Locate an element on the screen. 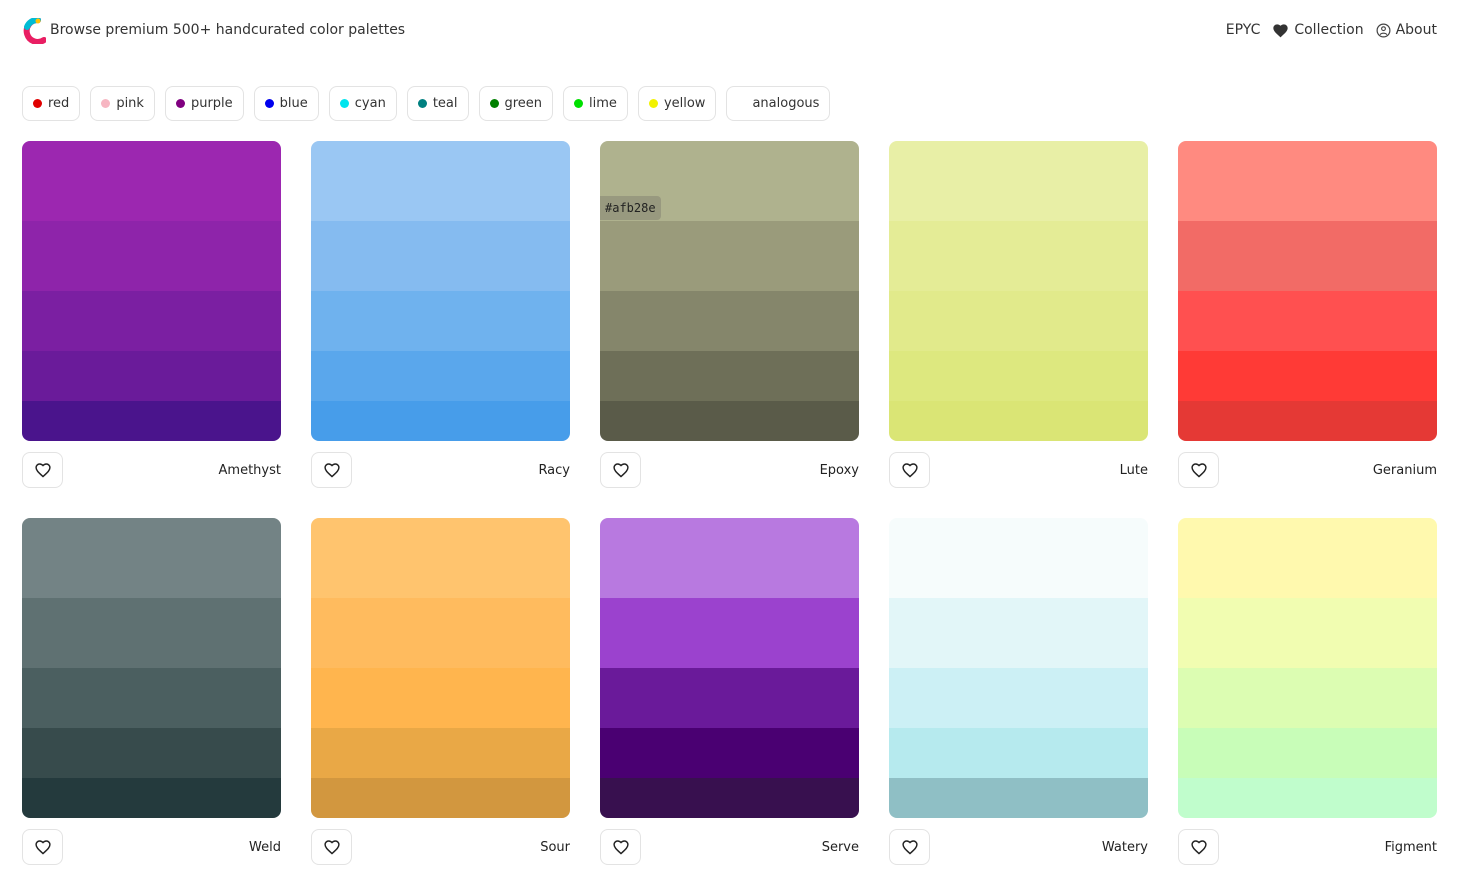  palette-card: Amethyst is located at coordinates (151, 329).